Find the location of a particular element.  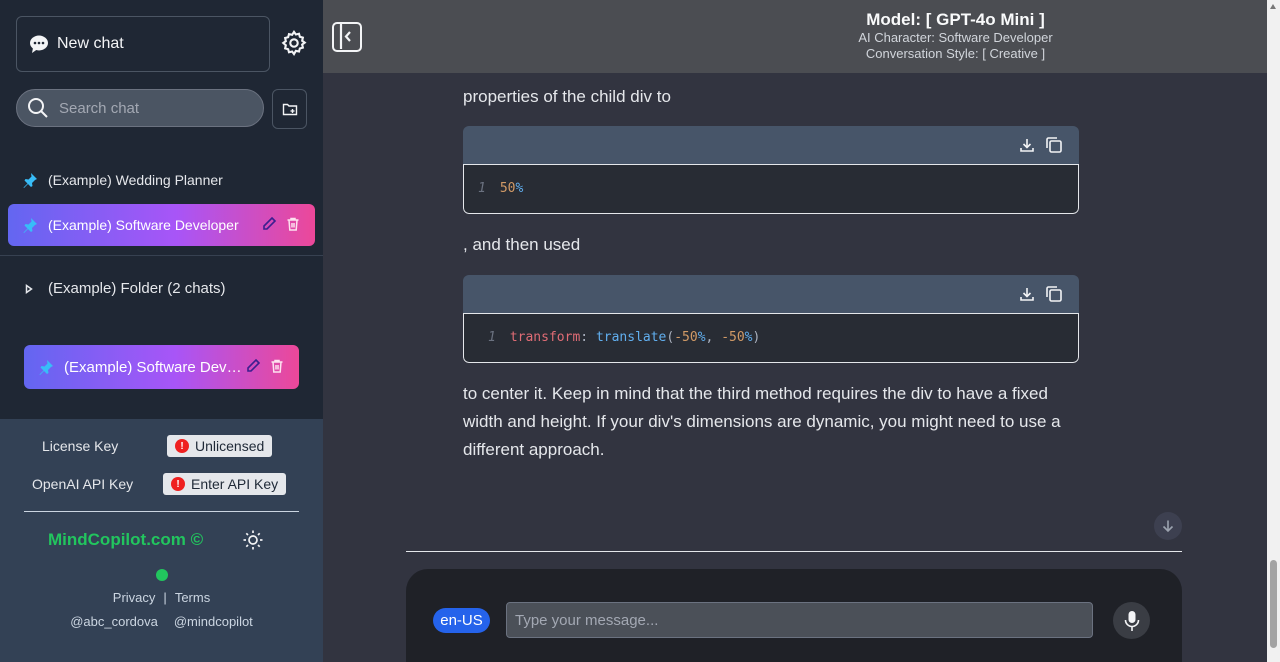

privacy-link: Privacy is located at coordinates (134, 597).